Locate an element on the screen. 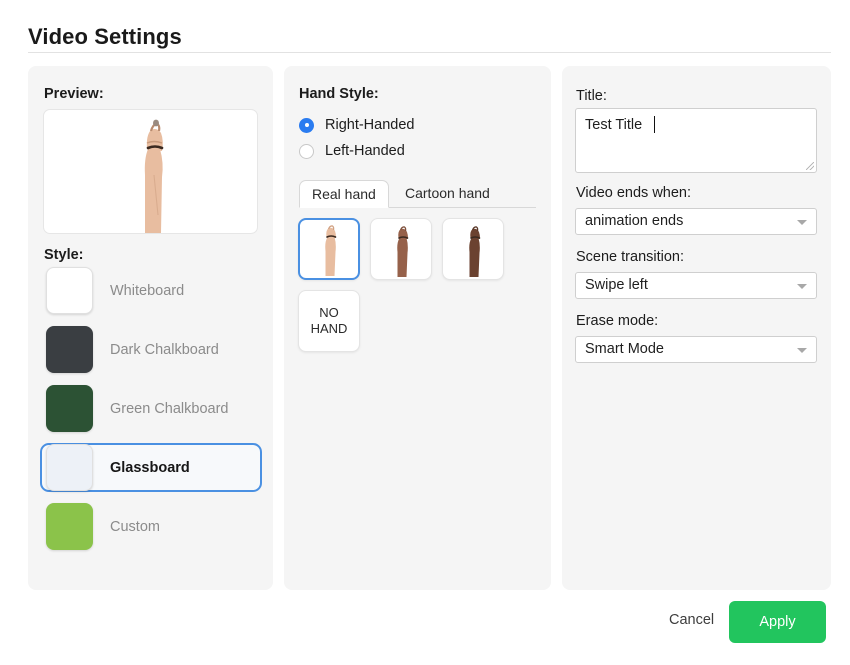 Image resolution: width=850 pixels, height=665 pixels. cancel-button: Cancel is located at coordinates (691, 620).